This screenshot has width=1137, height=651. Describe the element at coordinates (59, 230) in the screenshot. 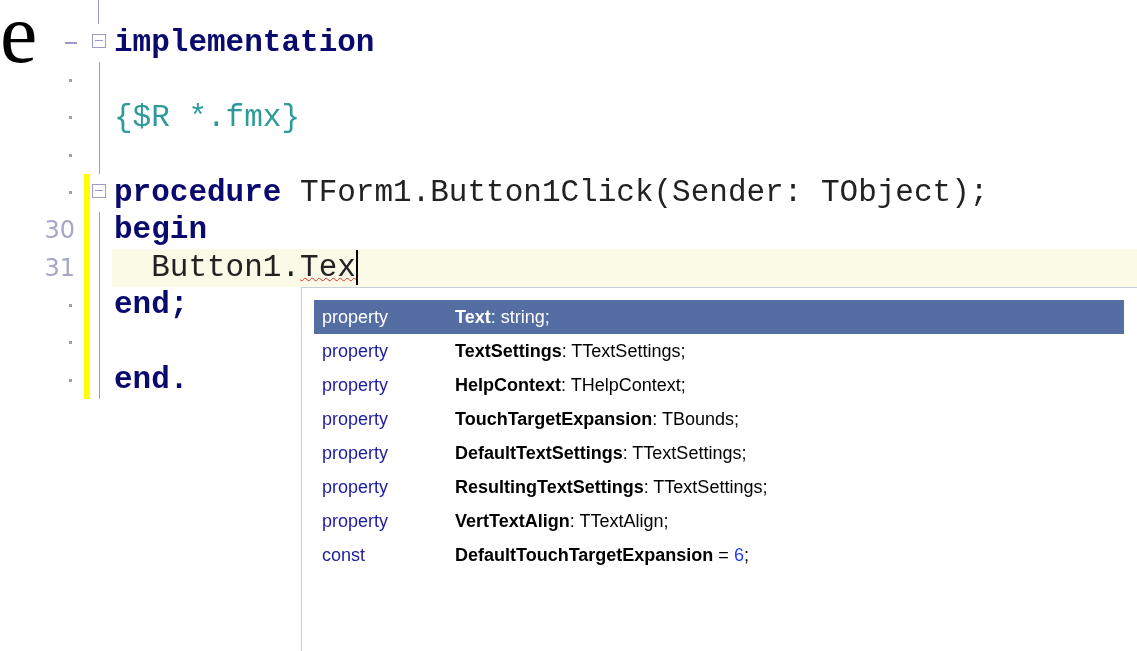

I see `line-number: 30` at that location.